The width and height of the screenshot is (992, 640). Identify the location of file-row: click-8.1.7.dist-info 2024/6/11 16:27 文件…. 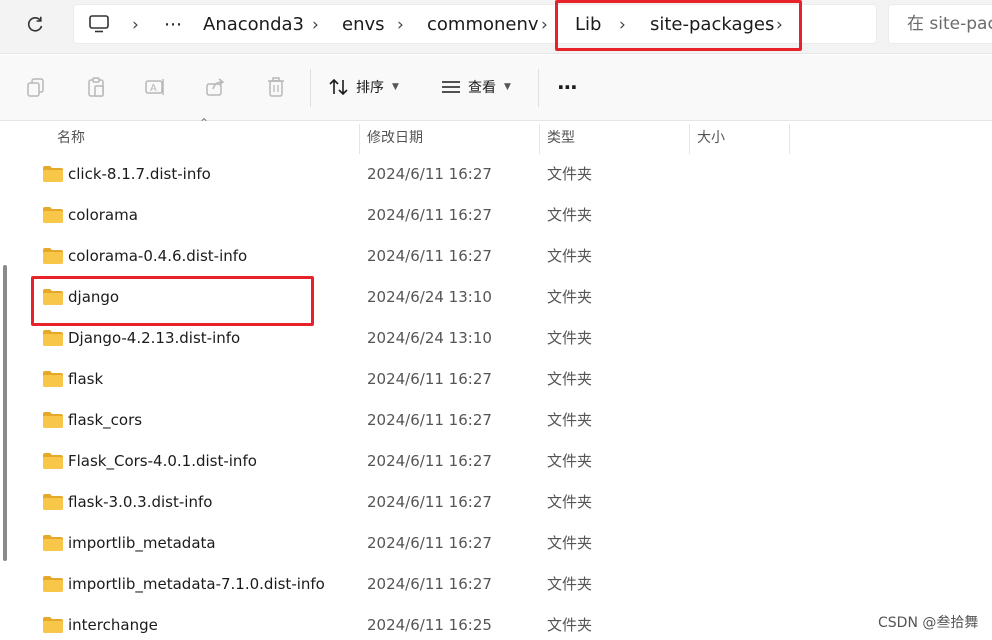
(504, 174).